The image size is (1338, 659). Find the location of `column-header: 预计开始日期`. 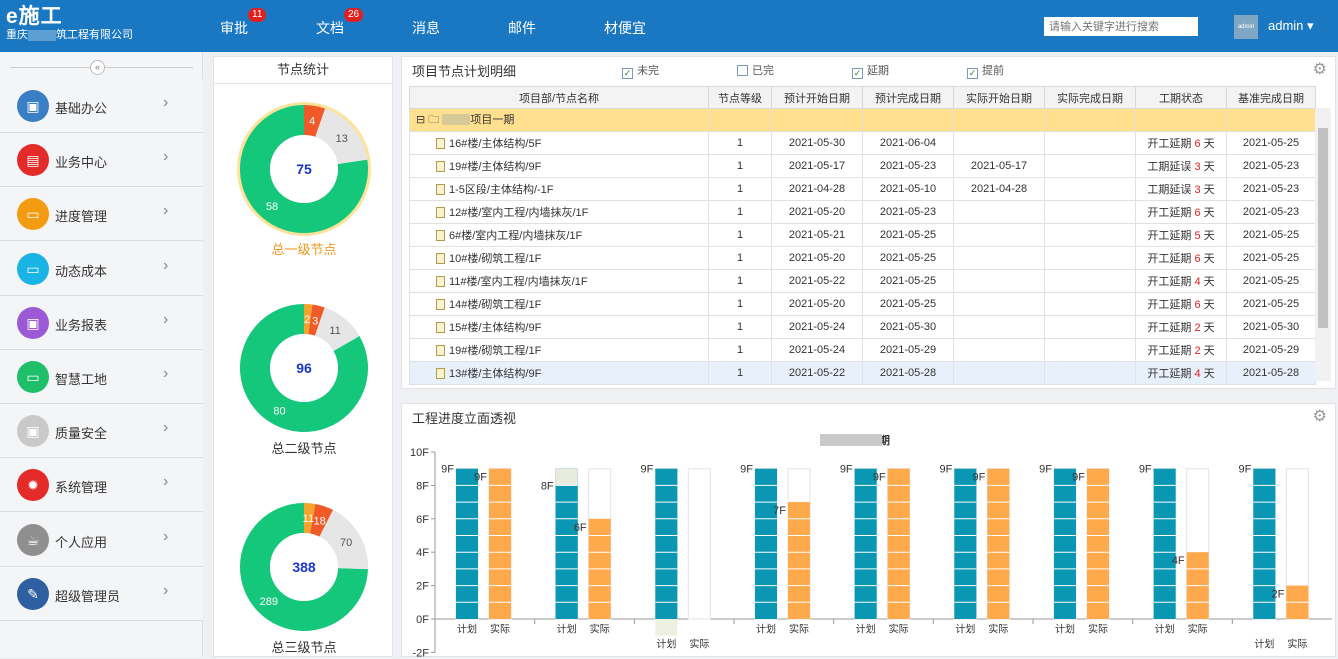

column-header: 预计开始日期 is located at coordinates (817, 98).